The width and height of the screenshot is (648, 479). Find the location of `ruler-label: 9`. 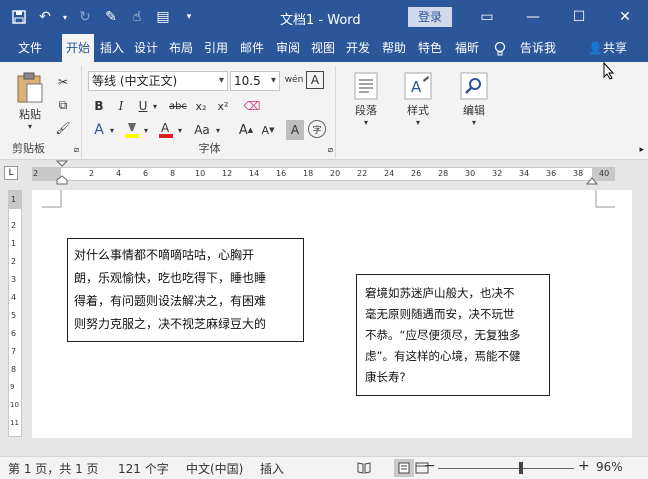

ruler-label: 9 is located at coordinates (12, 387).